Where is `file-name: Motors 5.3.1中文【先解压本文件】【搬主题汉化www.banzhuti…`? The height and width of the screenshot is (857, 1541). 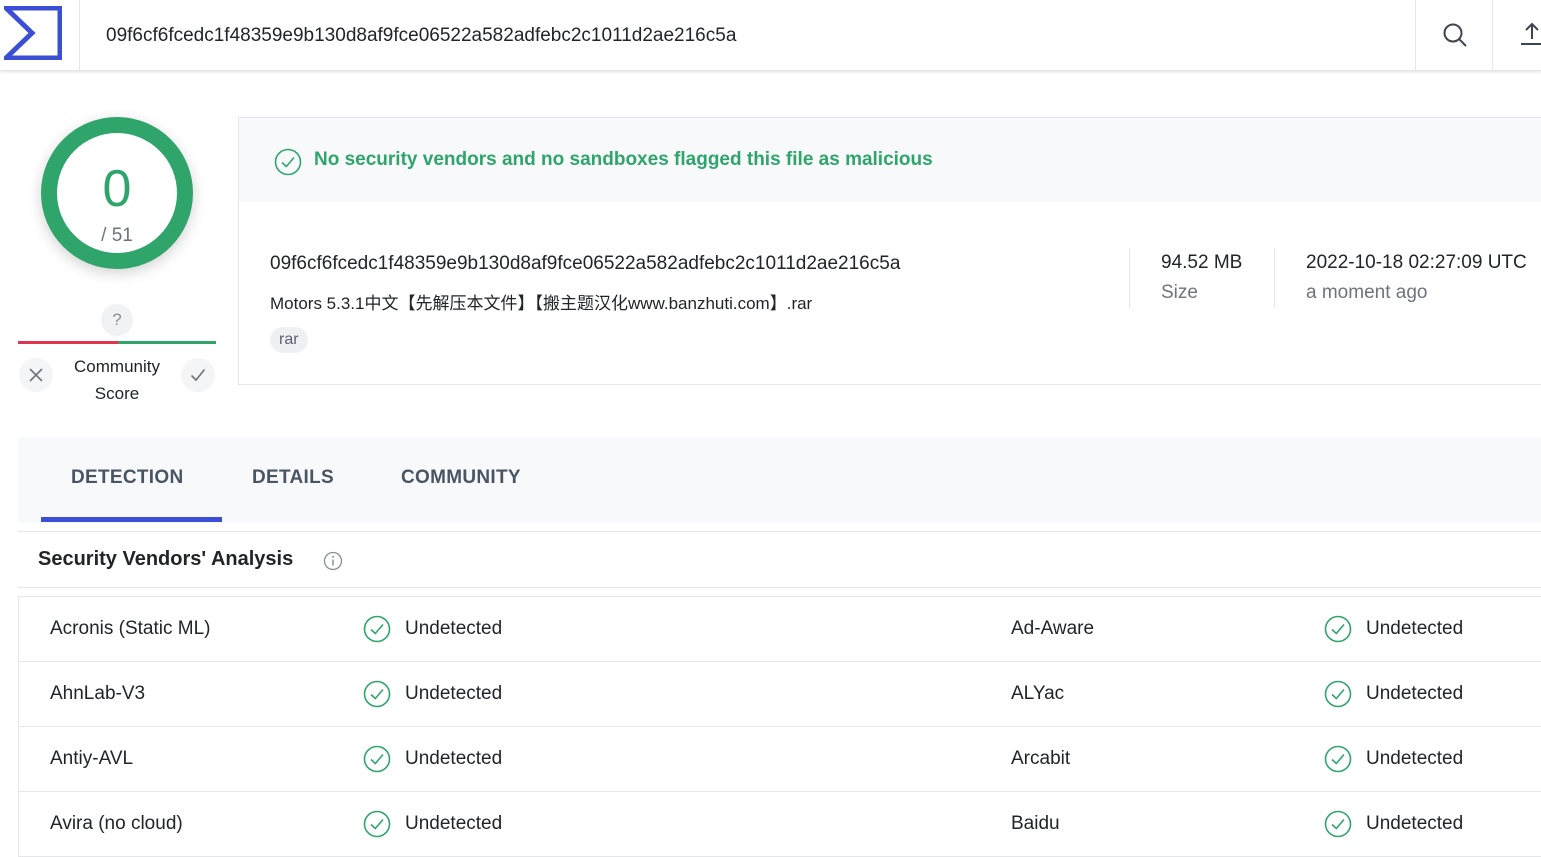 file-name: Motors 5.3.1中文【先解压本文件】【搬主题汉化www.banzhuti… is located at coordinates (541, 303).